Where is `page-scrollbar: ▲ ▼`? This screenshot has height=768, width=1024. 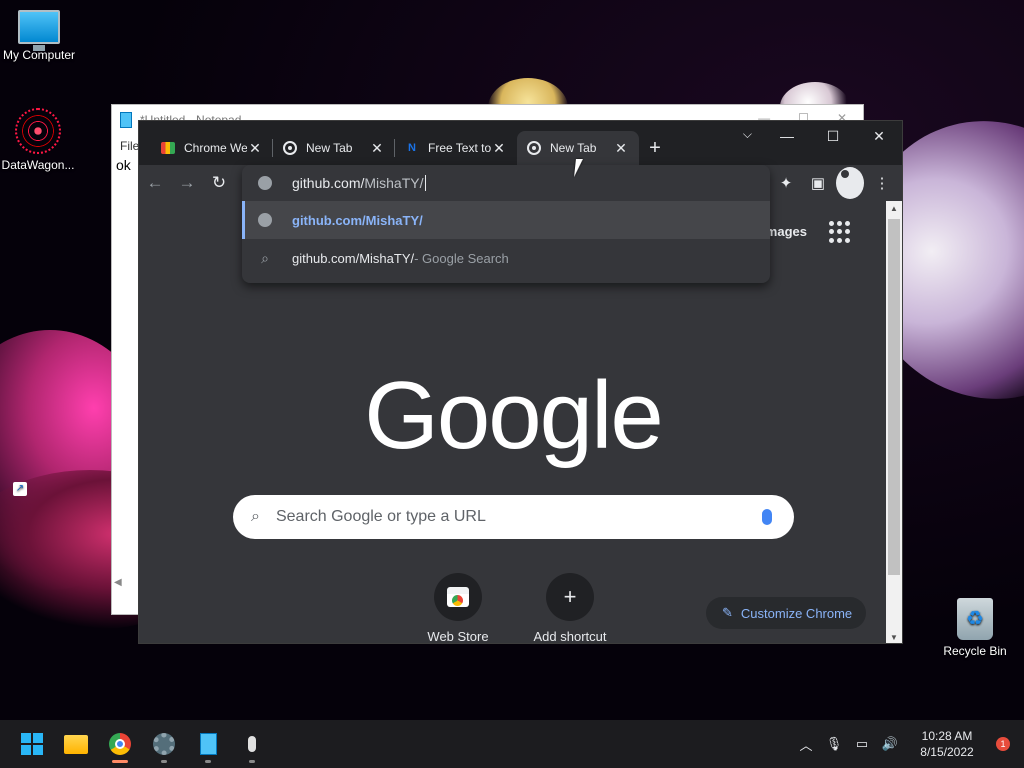
page-scrollbar: ▲ ▼ is located at coordinates (894, 422).